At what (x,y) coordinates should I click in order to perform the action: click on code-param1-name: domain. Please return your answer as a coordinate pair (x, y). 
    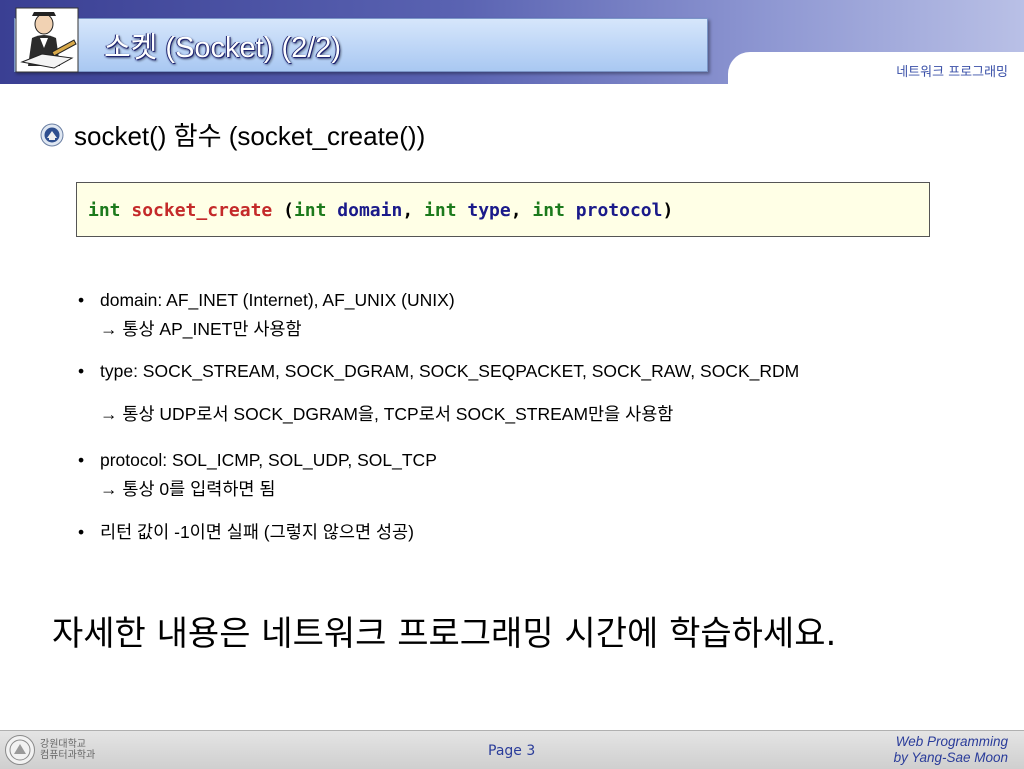
    Looking at the image, I should click on (370, 210).